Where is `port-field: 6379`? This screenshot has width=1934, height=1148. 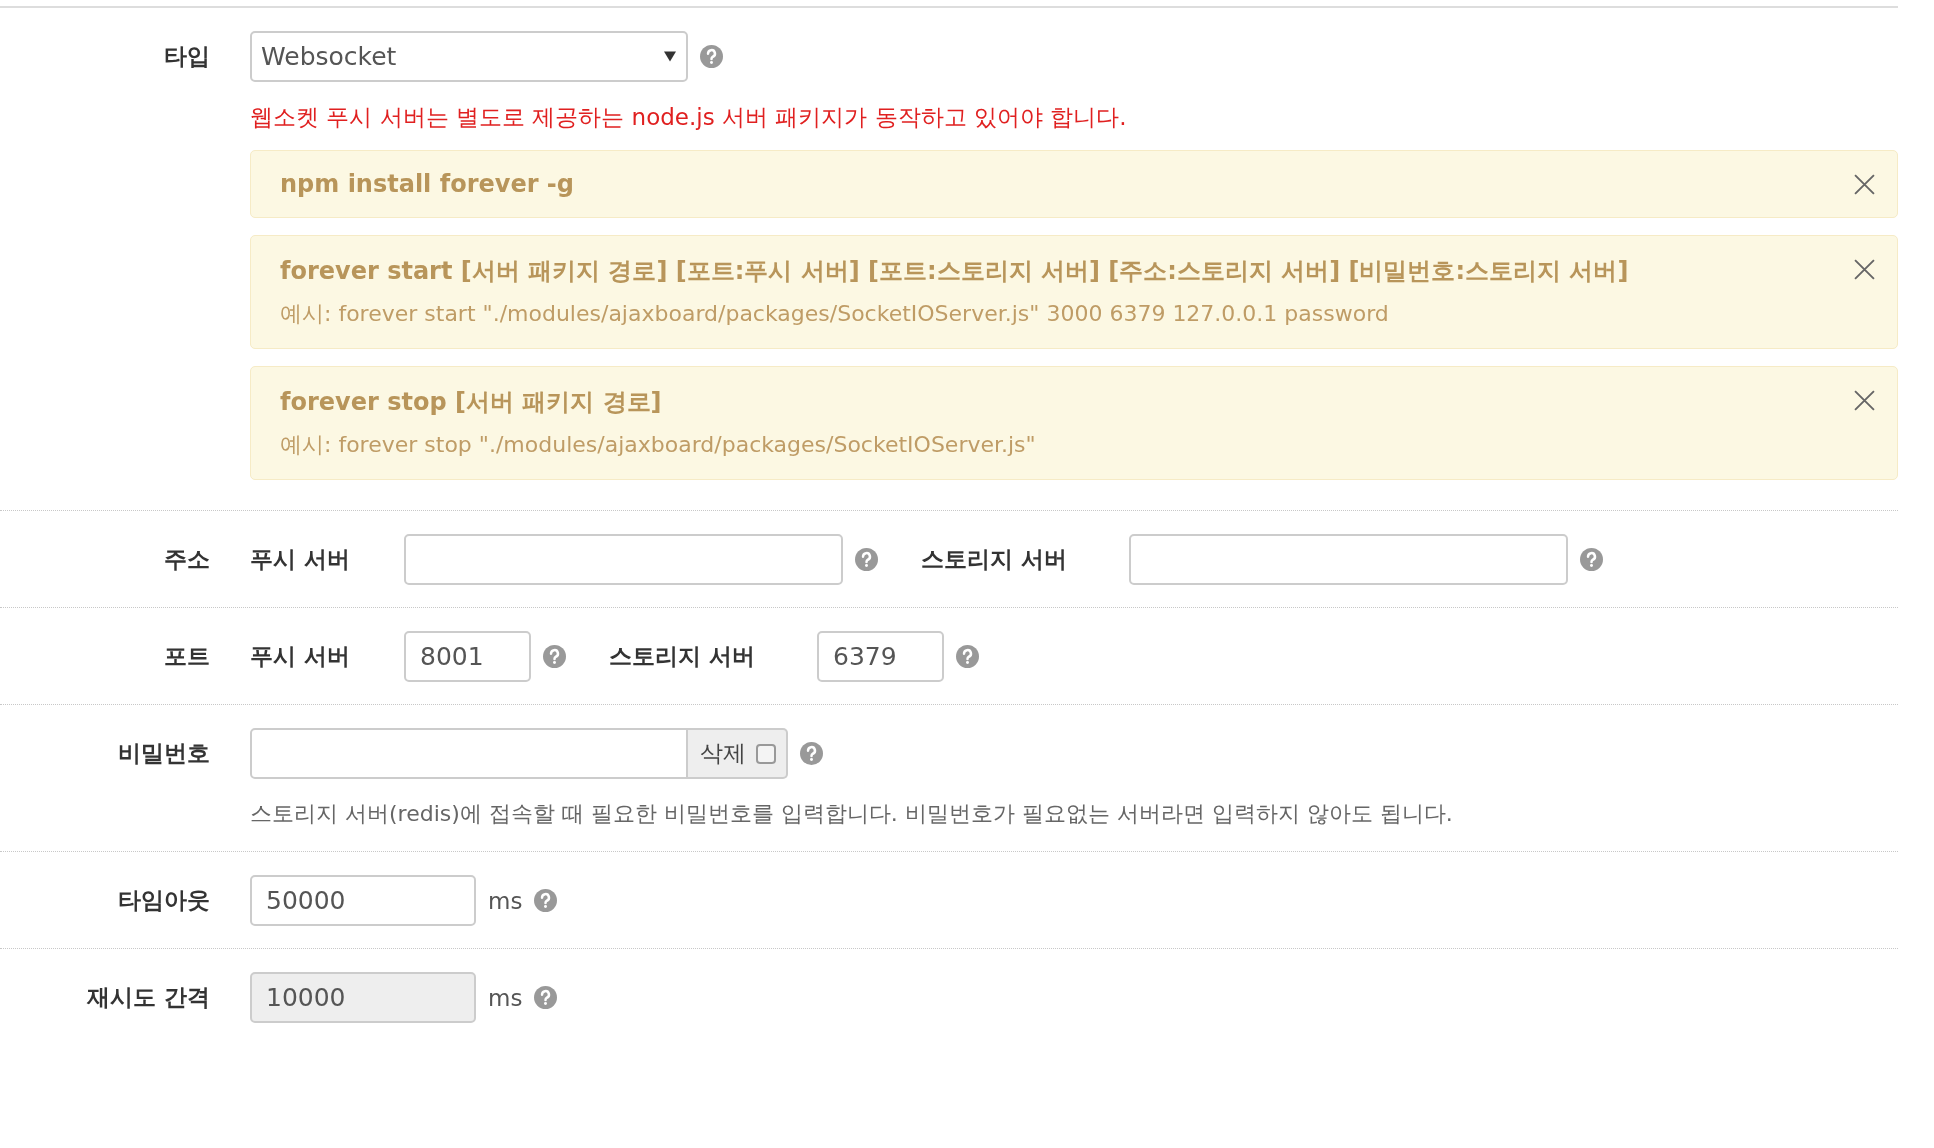
port-field: 6379 is located at coordinates (880, 656).